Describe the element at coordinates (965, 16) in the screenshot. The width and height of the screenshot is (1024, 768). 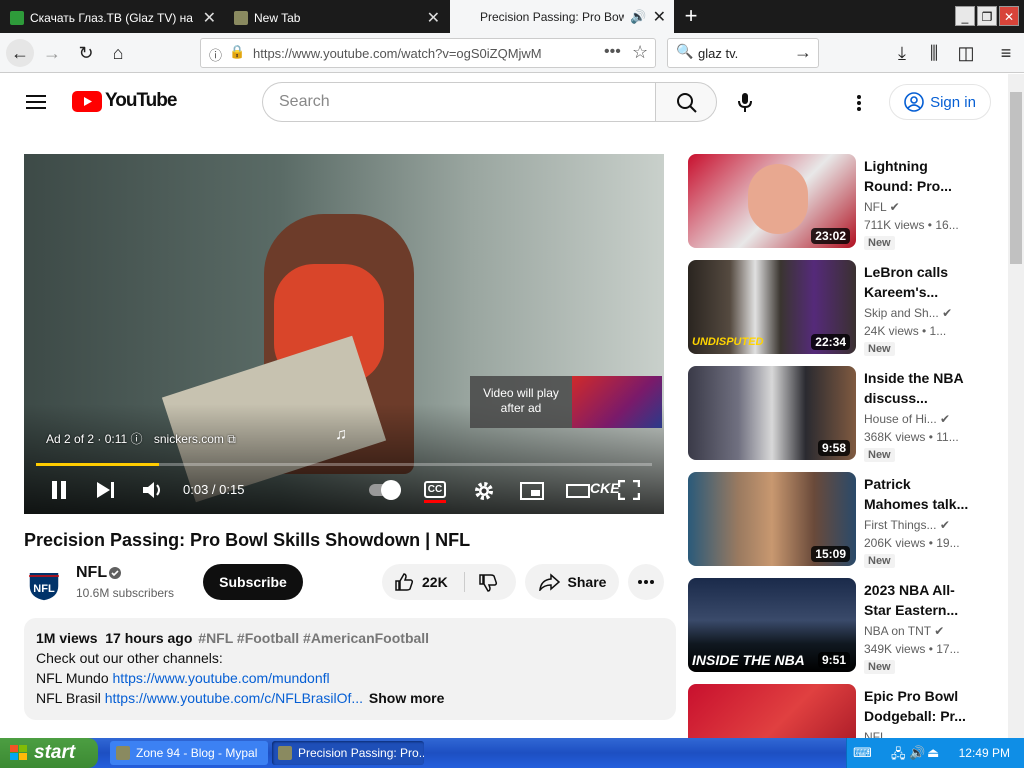
I see `minimize-button: _` at that location.